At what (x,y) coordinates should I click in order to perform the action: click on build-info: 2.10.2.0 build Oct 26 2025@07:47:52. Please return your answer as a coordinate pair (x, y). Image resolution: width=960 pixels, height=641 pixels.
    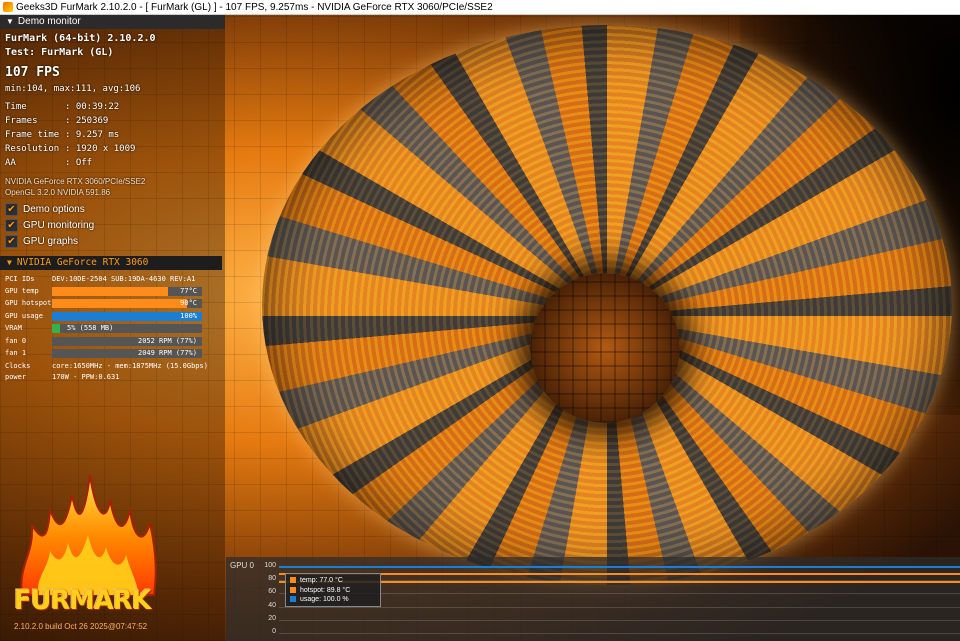
    Looking at the image, I should click on (81, 626).